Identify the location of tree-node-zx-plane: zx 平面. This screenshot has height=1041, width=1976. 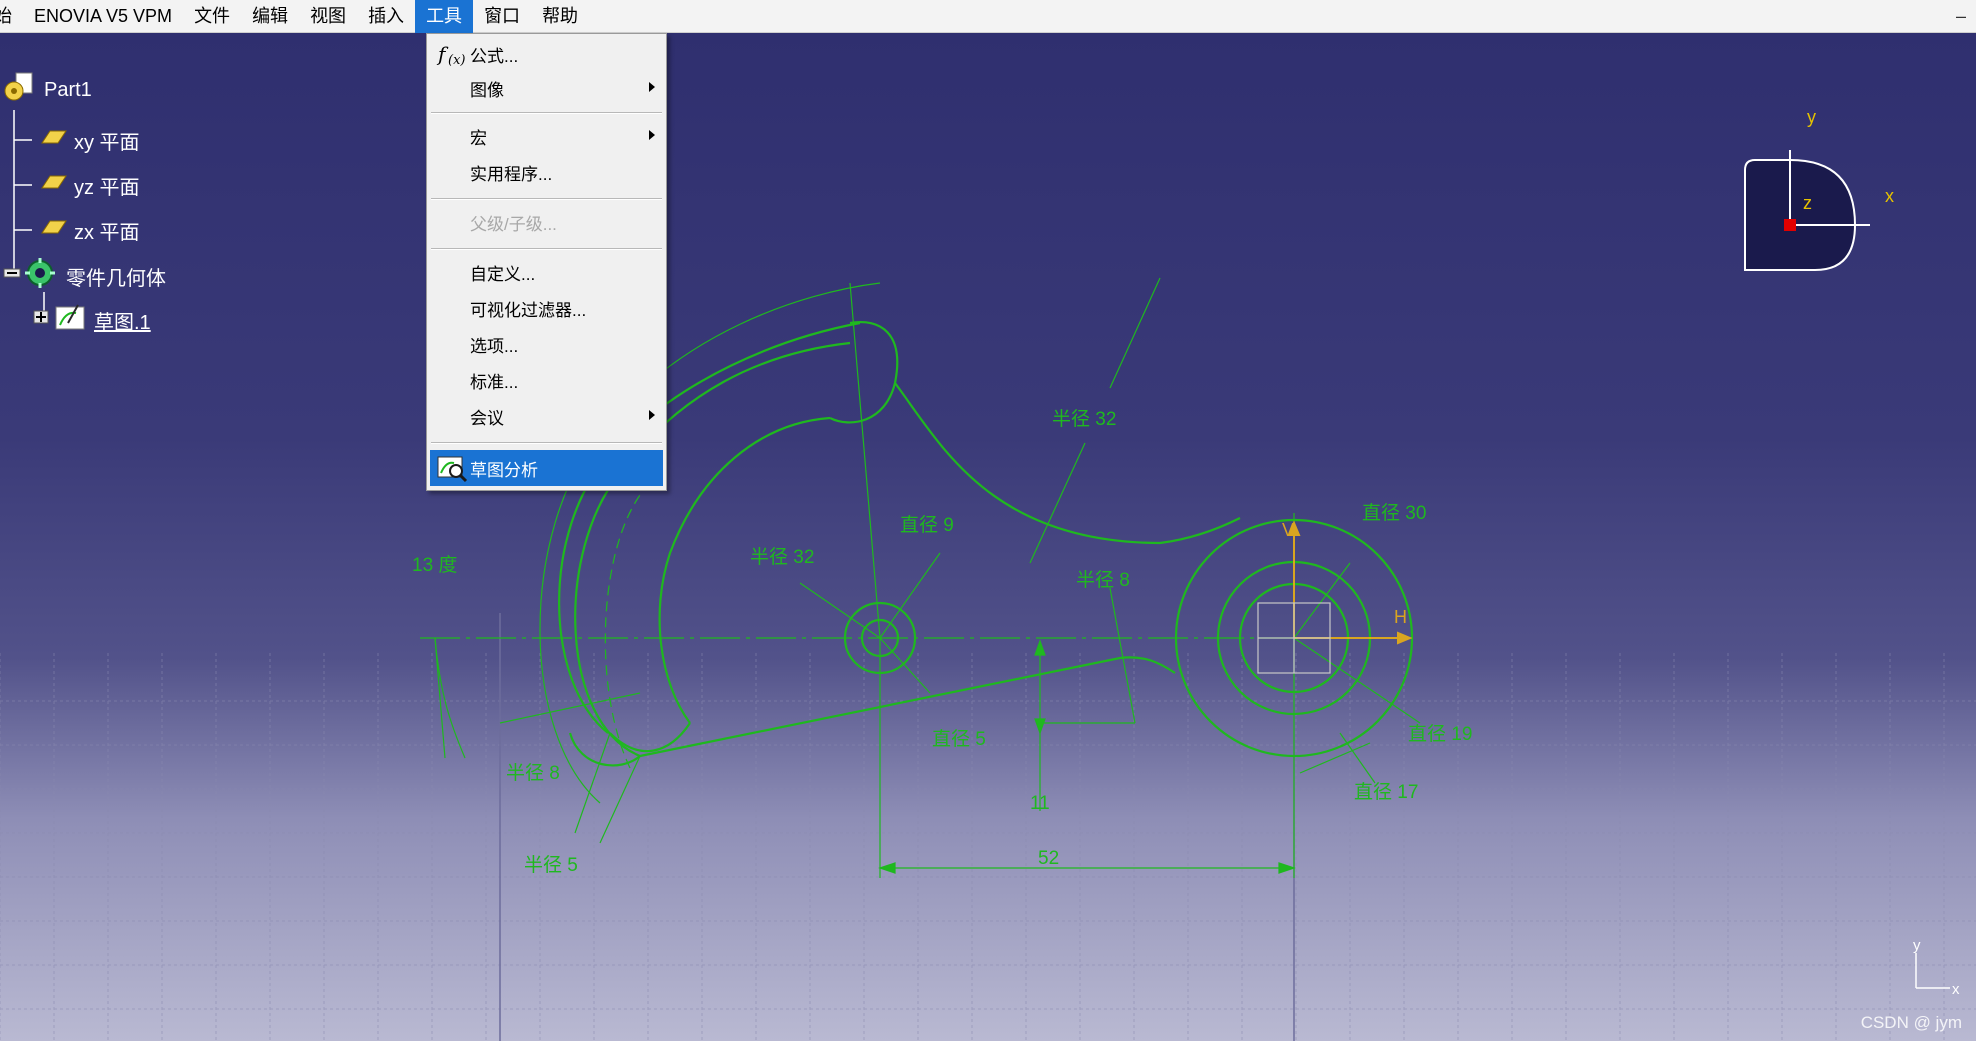
(88, 230).